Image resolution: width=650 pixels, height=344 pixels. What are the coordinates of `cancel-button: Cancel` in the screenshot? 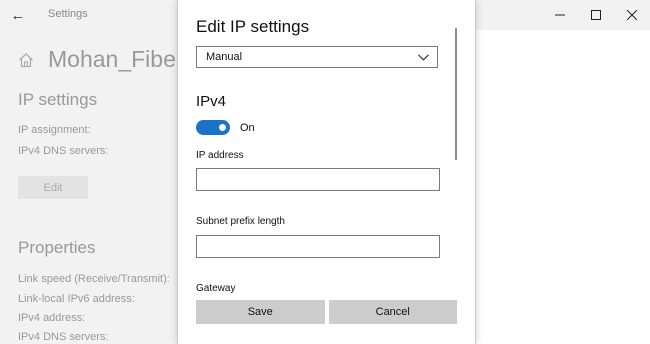 It's located at (392, 312).